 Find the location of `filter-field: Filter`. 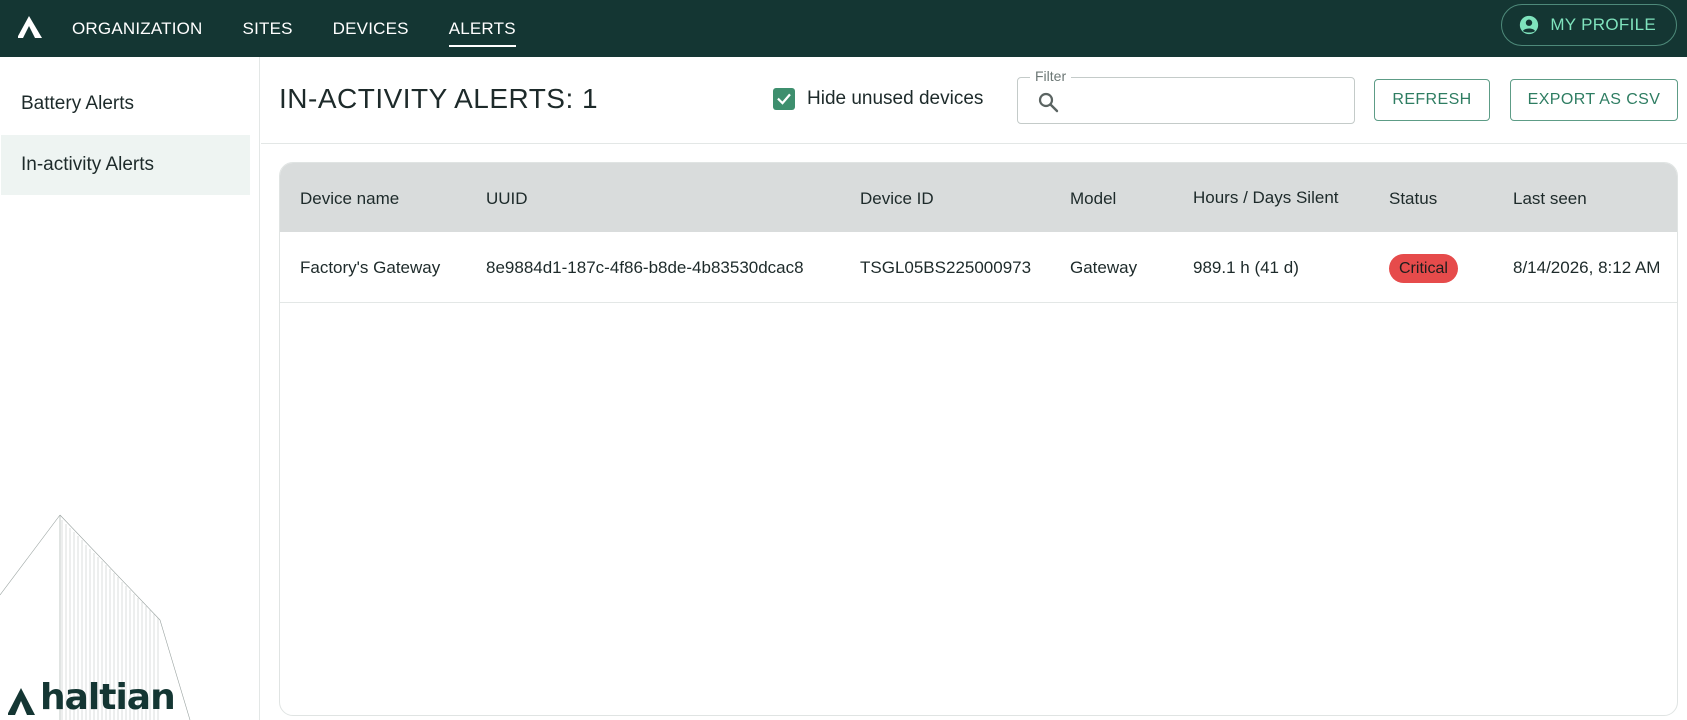

filter-field: Filter is located at coordinates (1186, 96).